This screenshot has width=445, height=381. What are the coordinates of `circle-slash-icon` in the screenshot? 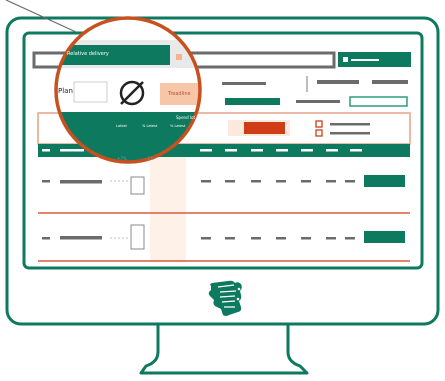 It's located at (132, 93).